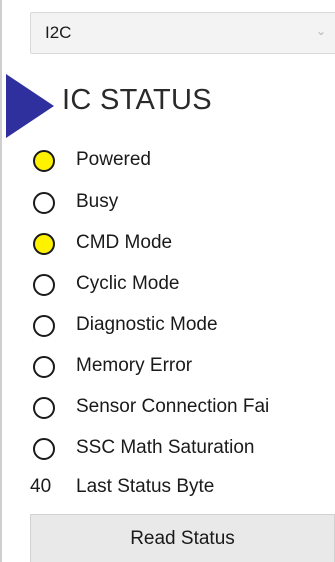 The image size is (335, 562). Describe the element at coordinates (182, 33) in the screenshot. I see `interface-select: I2C ⌄` at that location.